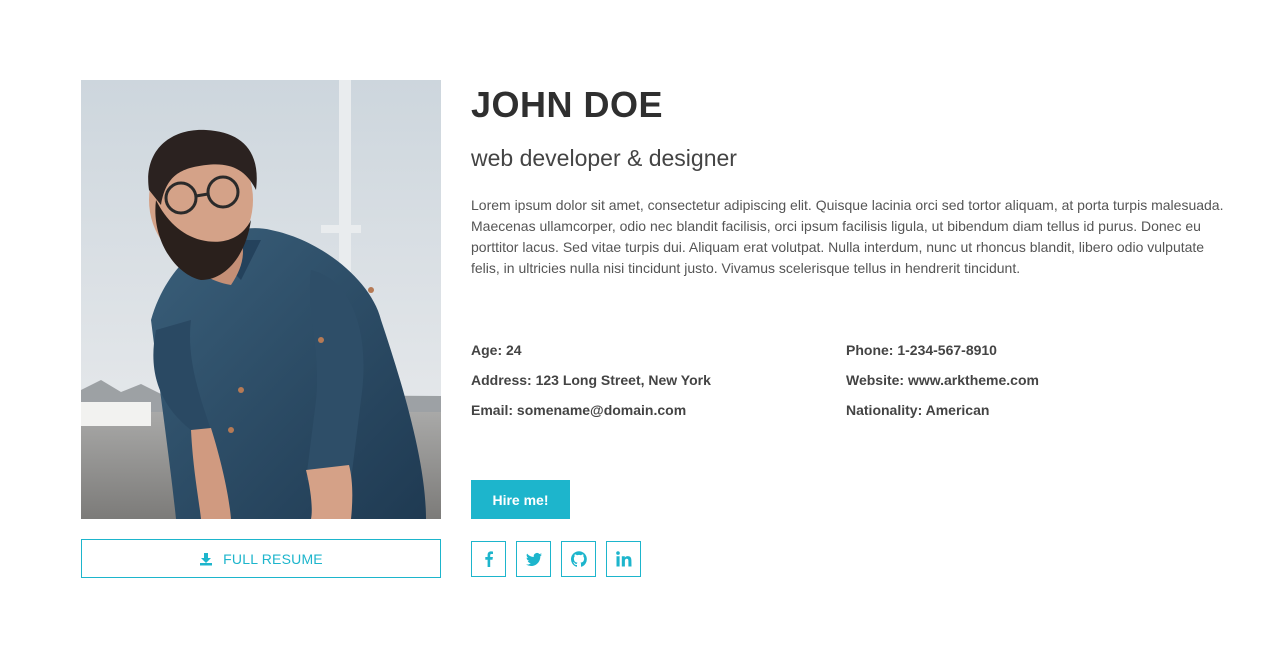  Describe the element at coordinates (206, 559) in the screenshot. I see `download-icon` at that location.